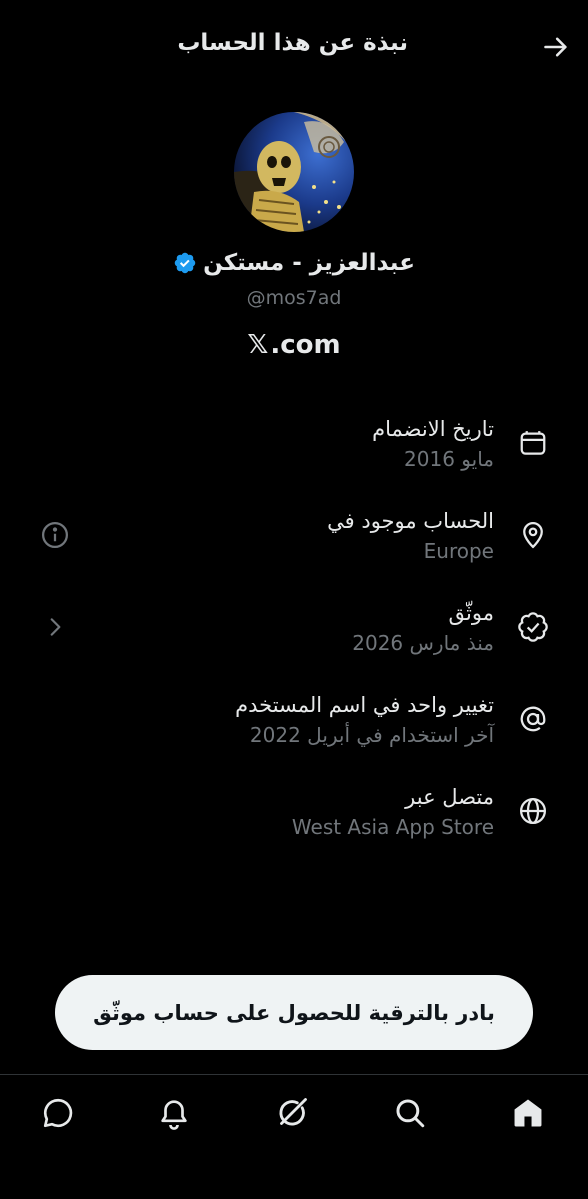 The image size is (588, 1199). I want to click on name-row: عبدالعزيز - مستكن, so click(294, 263).